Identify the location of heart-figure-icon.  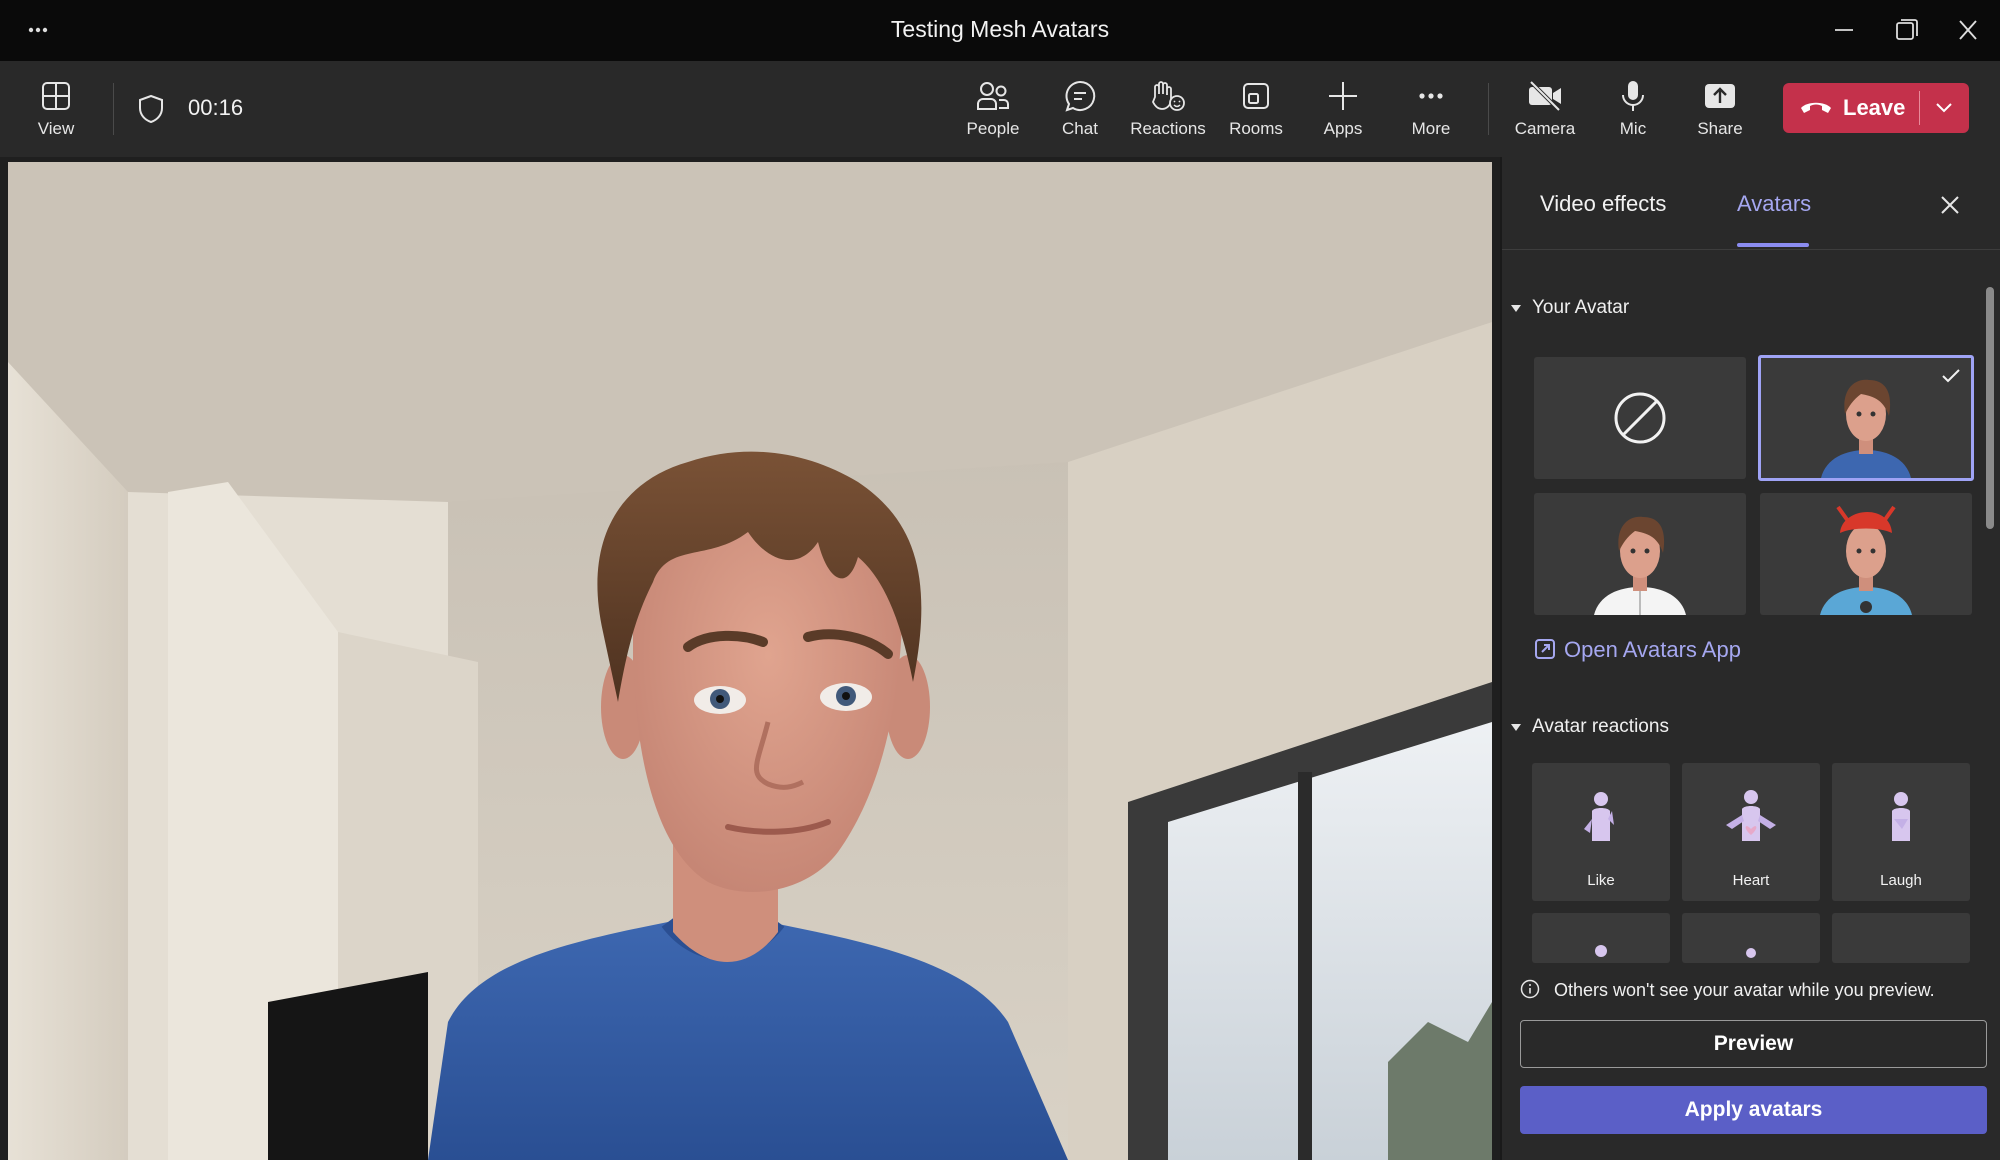
(1751, 815).